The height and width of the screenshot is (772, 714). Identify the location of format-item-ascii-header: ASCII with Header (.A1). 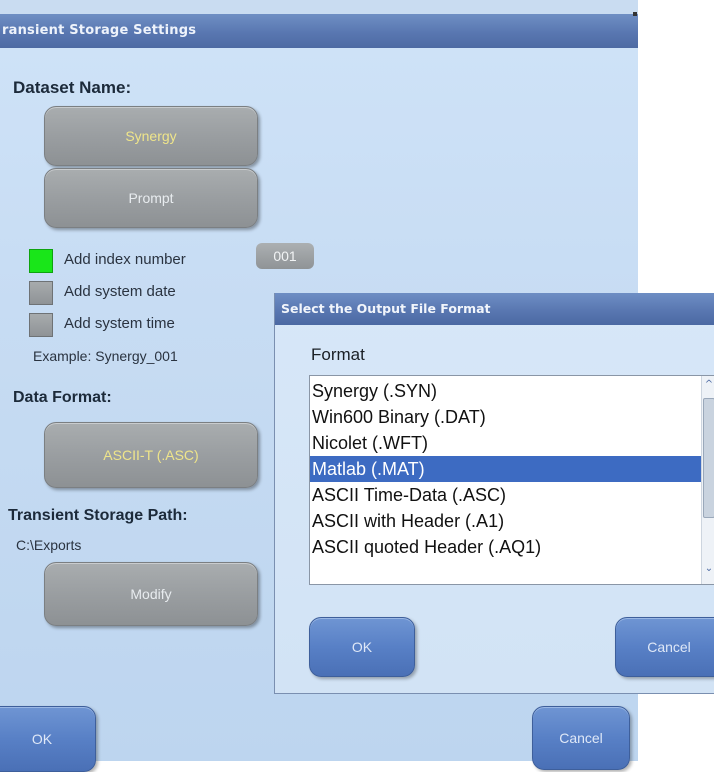
(506, 521).